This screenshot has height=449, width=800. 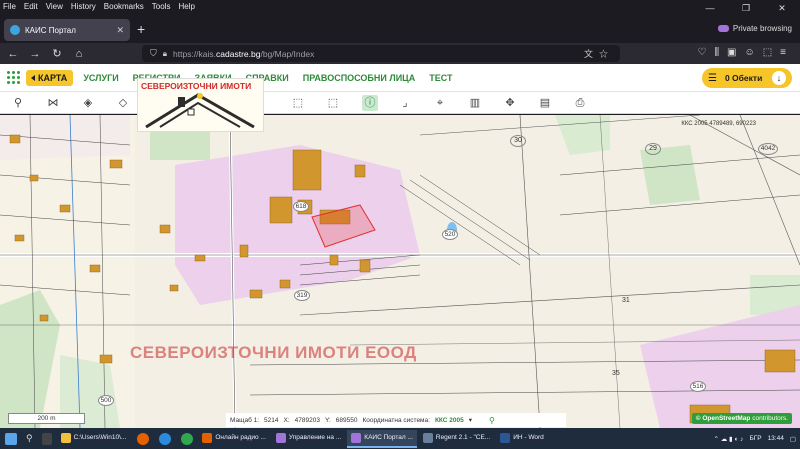 I want to click on parcel-label: 35, so click(x=616, y=373).